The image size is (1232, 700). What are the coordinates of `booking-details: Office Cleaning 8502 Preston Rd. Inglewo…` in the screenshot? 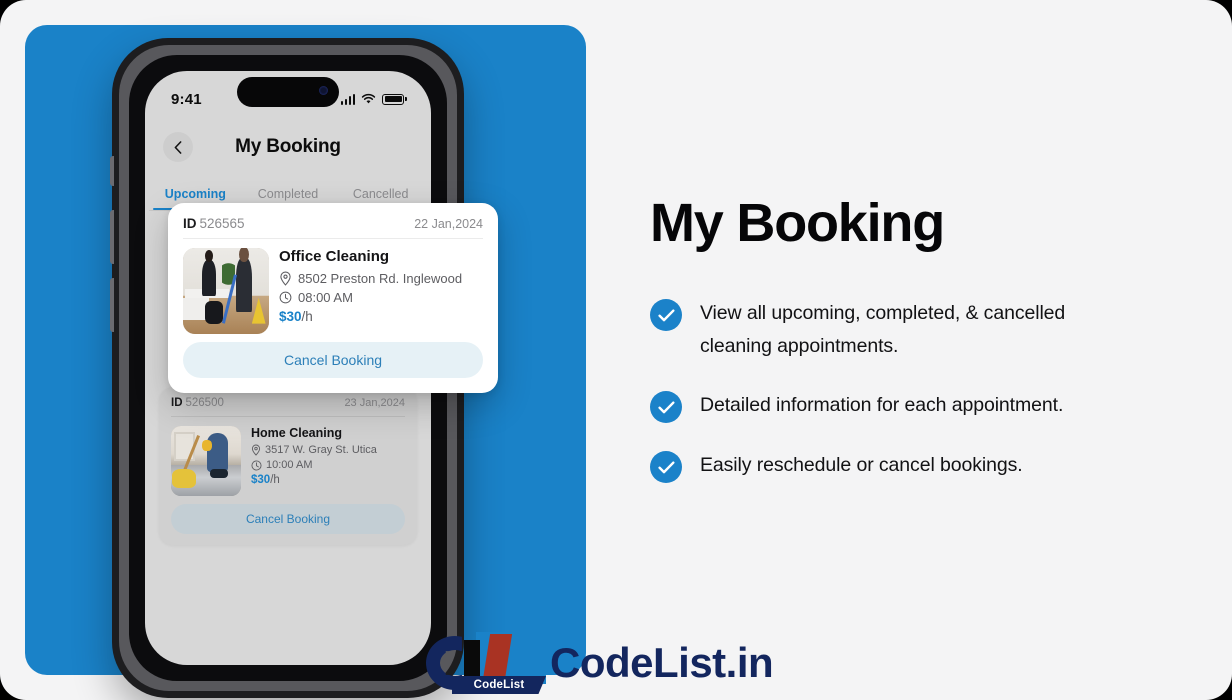 It's located at (381, 291).